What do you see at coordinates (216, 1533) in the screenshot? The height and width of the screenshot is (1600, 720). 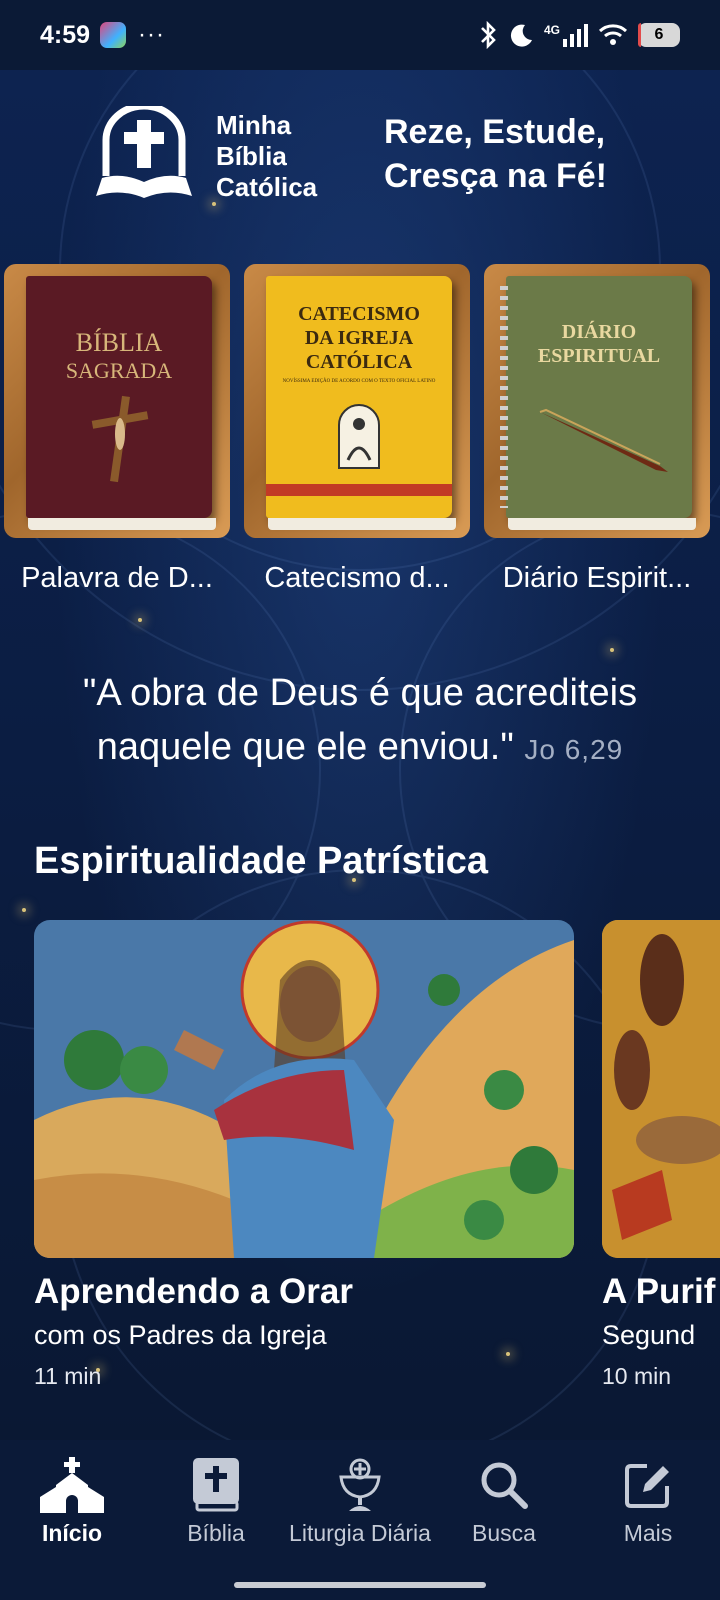 I see `nav-label: Bíblia` at bounding box center [216, 1533].